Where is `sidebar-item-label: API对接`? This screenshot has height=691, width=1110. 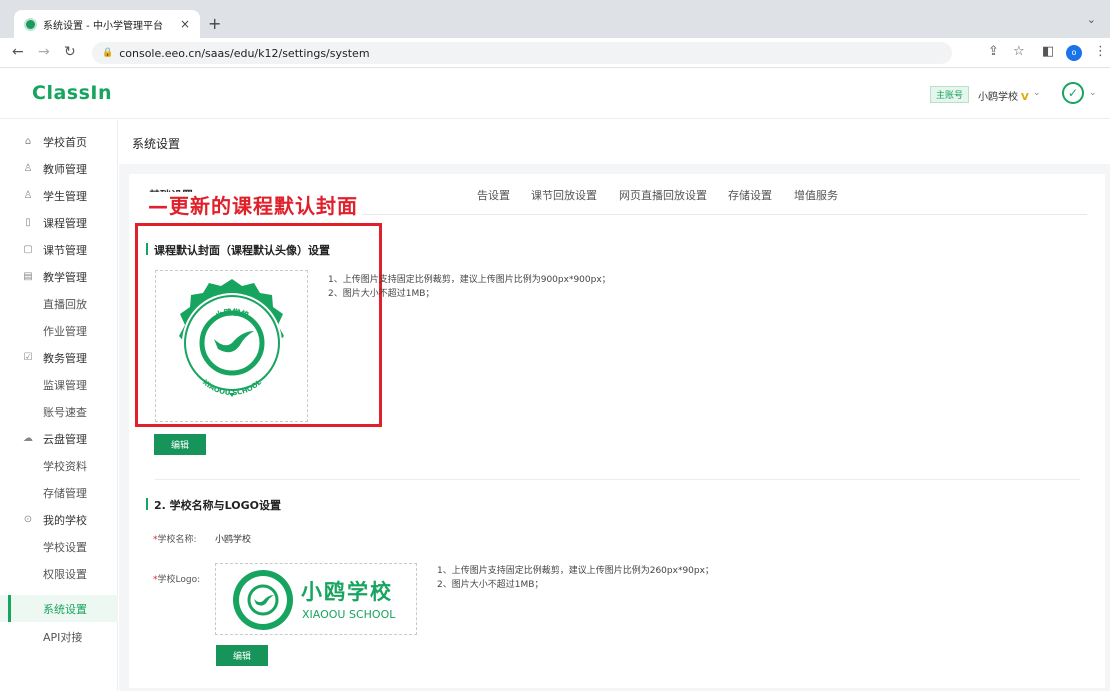
sidebar-item-label: API对接 is located at coordinates (63, 637).